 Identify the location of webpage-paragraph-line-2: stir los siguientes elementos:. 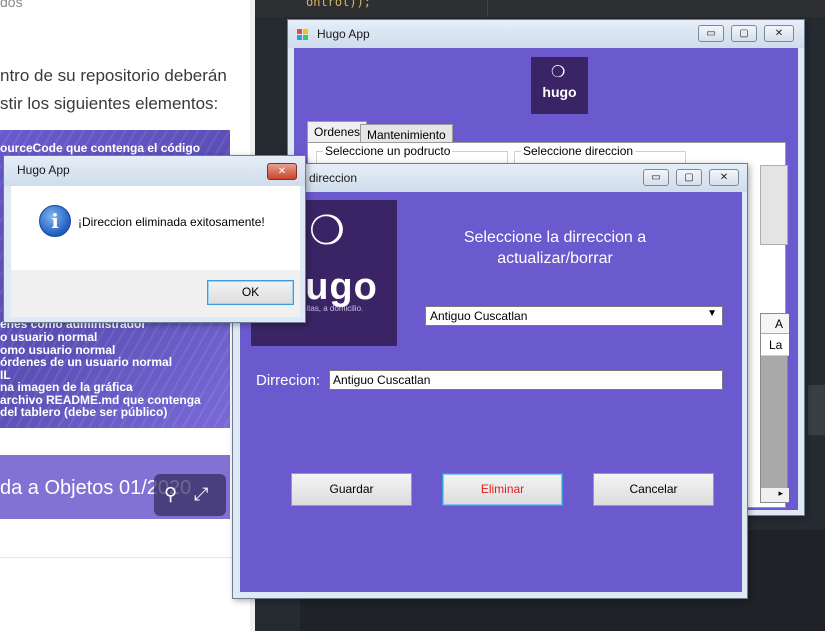
(109, 103).